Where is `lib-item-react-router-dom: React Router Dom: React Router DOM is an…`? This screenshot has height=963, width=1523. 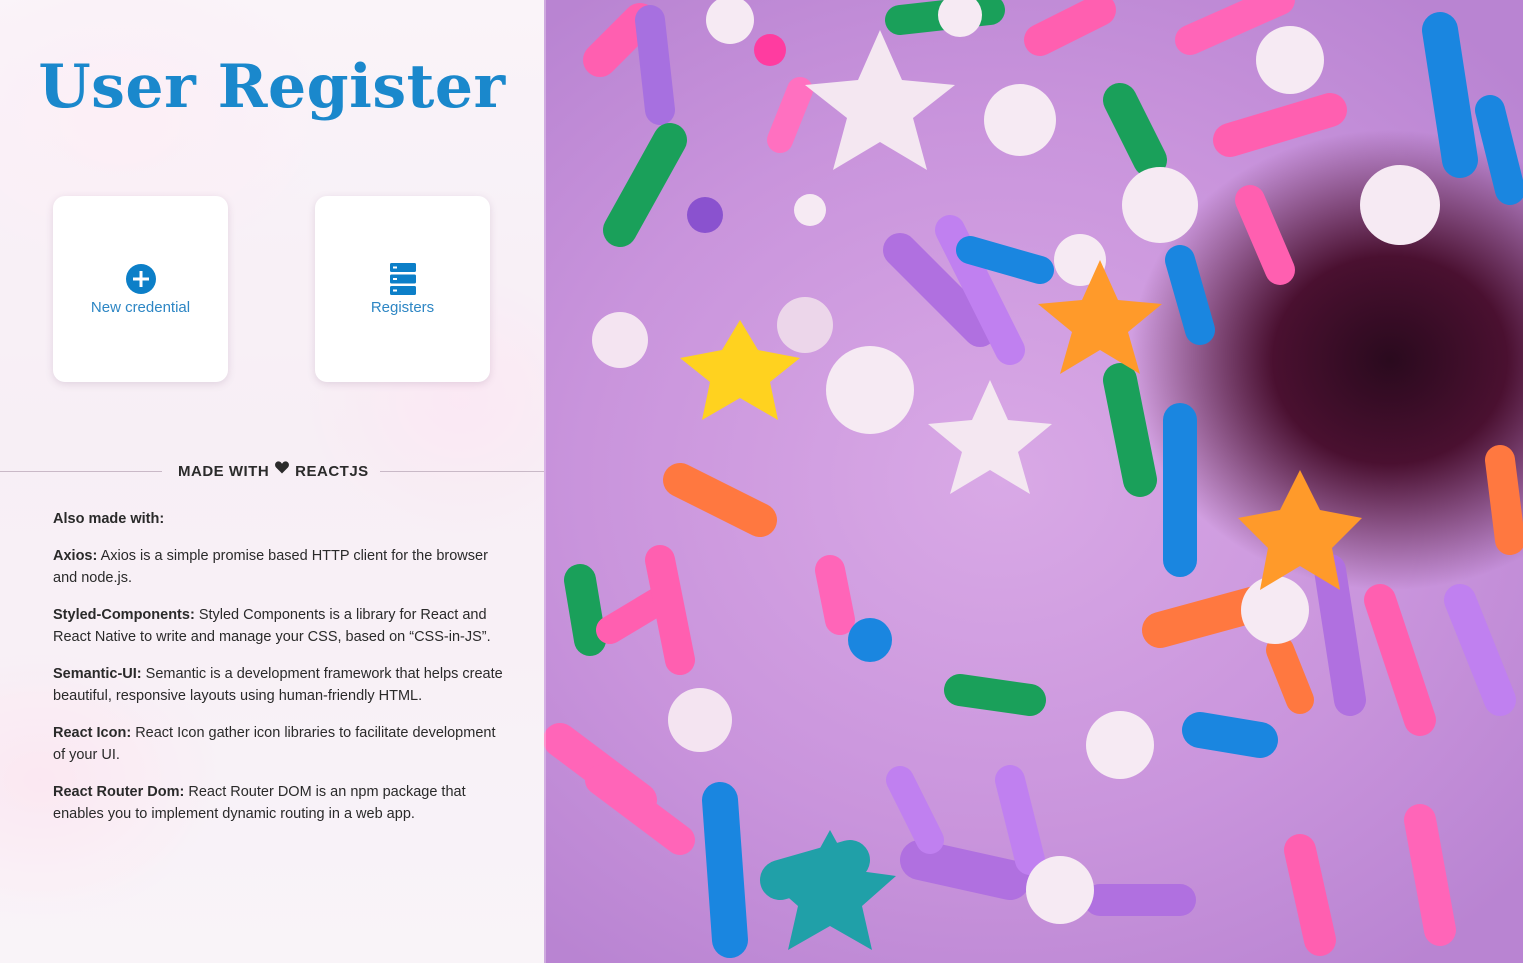
lib-item-react-router-dom: React Router Dom: React Router DOM is an… is located at coordinates (278, 803).